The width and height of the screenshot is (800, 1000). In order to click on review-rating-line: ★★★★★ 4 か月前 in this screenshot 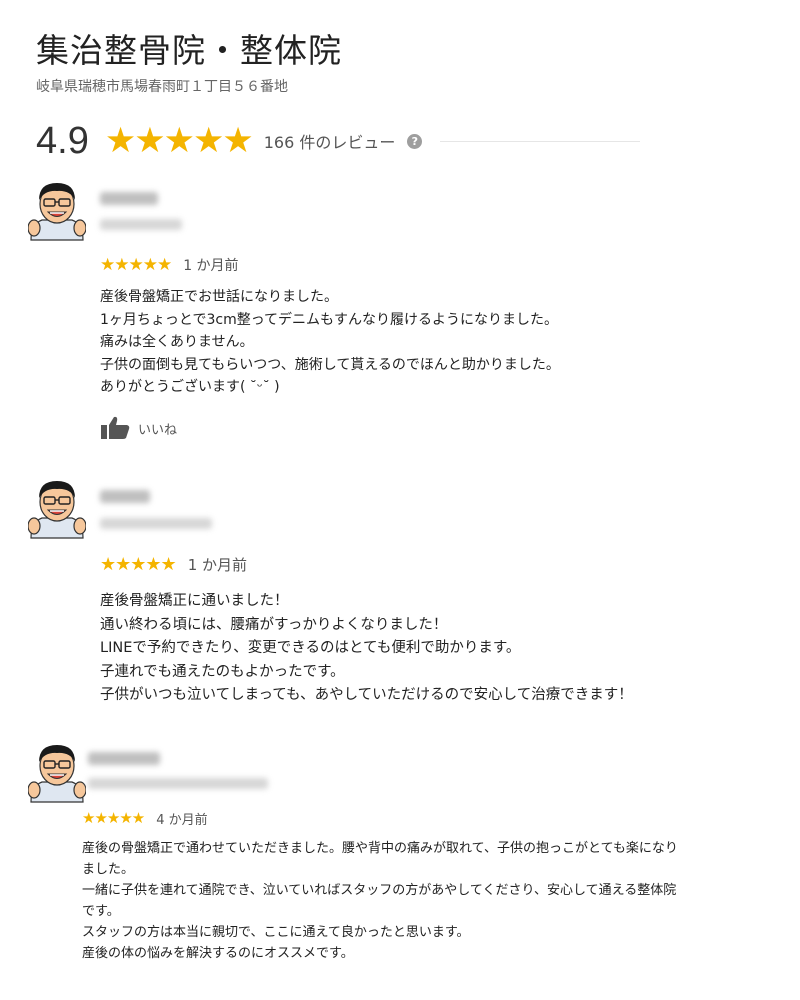, I will do `click(145, 818)`.